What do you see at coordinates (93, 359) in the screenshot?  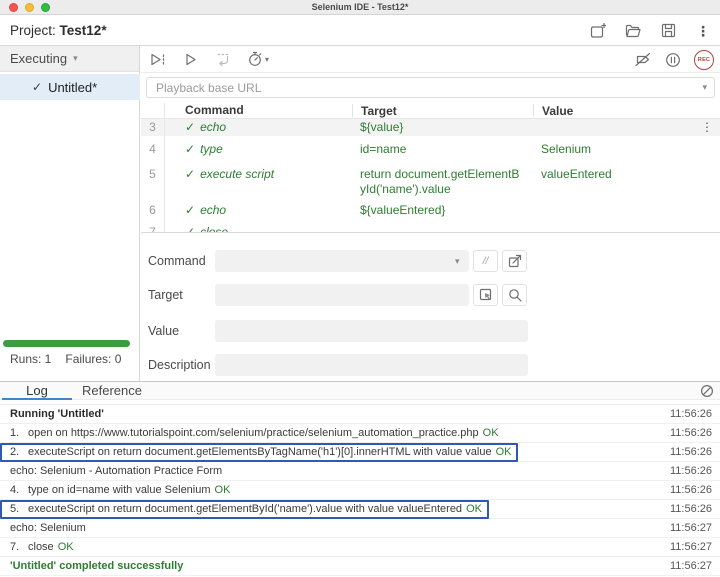 I see `failures-count: Failures: 0` at bounding box center [93, 359].